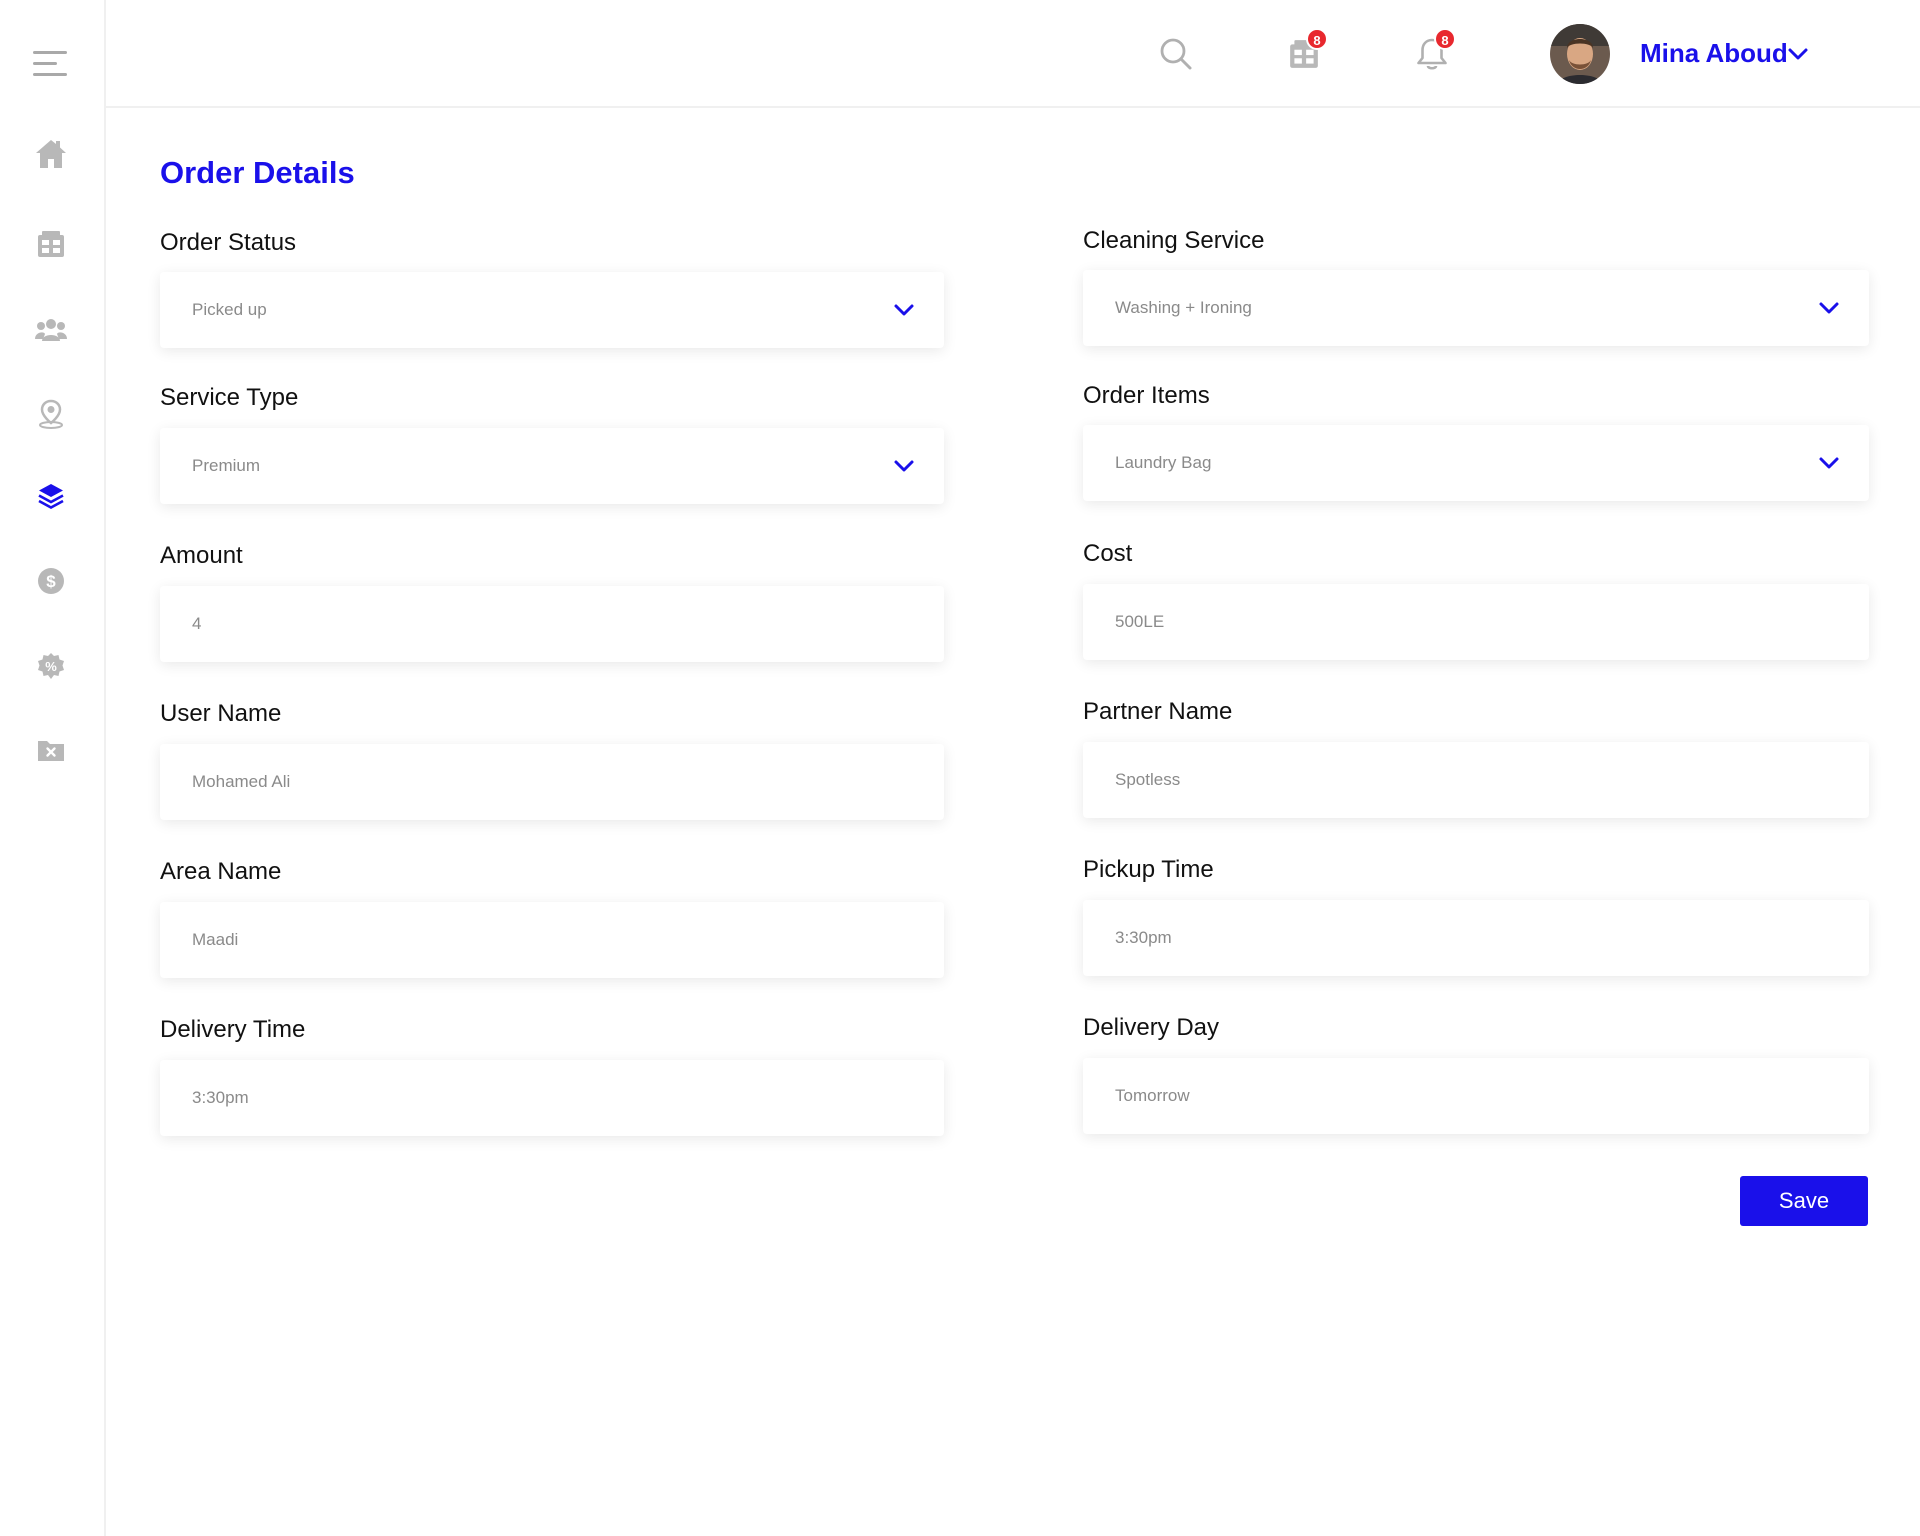 The height and width of the screenshot is (1536, 1920). What do you see at coordinates (1146, 395) in the screenshot?
I see `order-items-label: Order Items` at bounding box center [1146, 395].